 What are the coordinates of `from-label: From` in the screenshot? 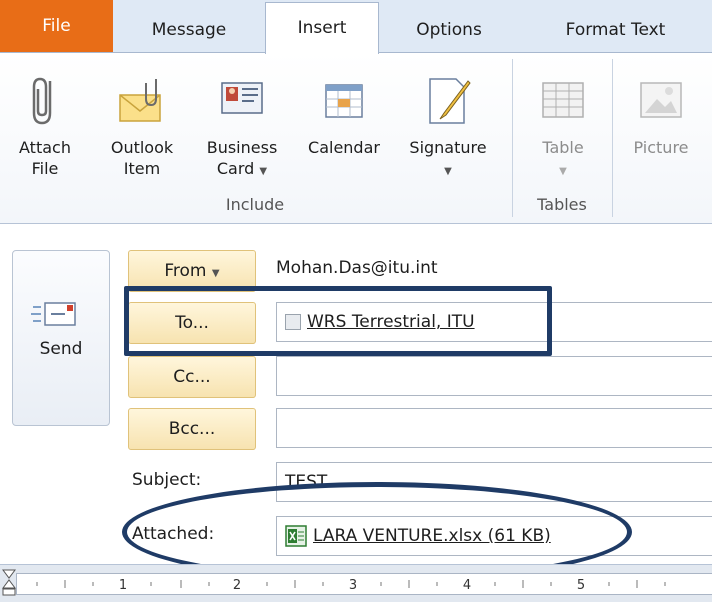 It's located at (185, 271).